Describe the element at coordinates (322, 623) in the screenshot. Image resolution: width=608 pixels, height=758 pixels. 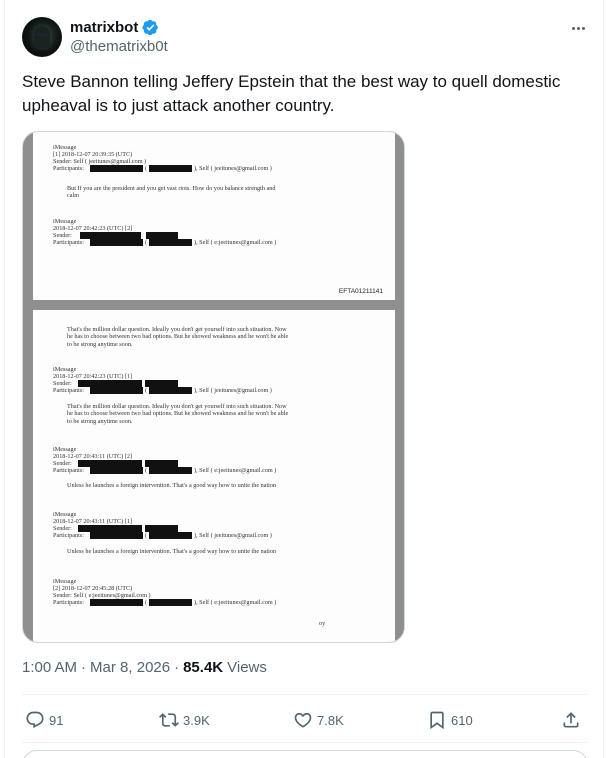
I see `doc-message-body: oy` at that location.